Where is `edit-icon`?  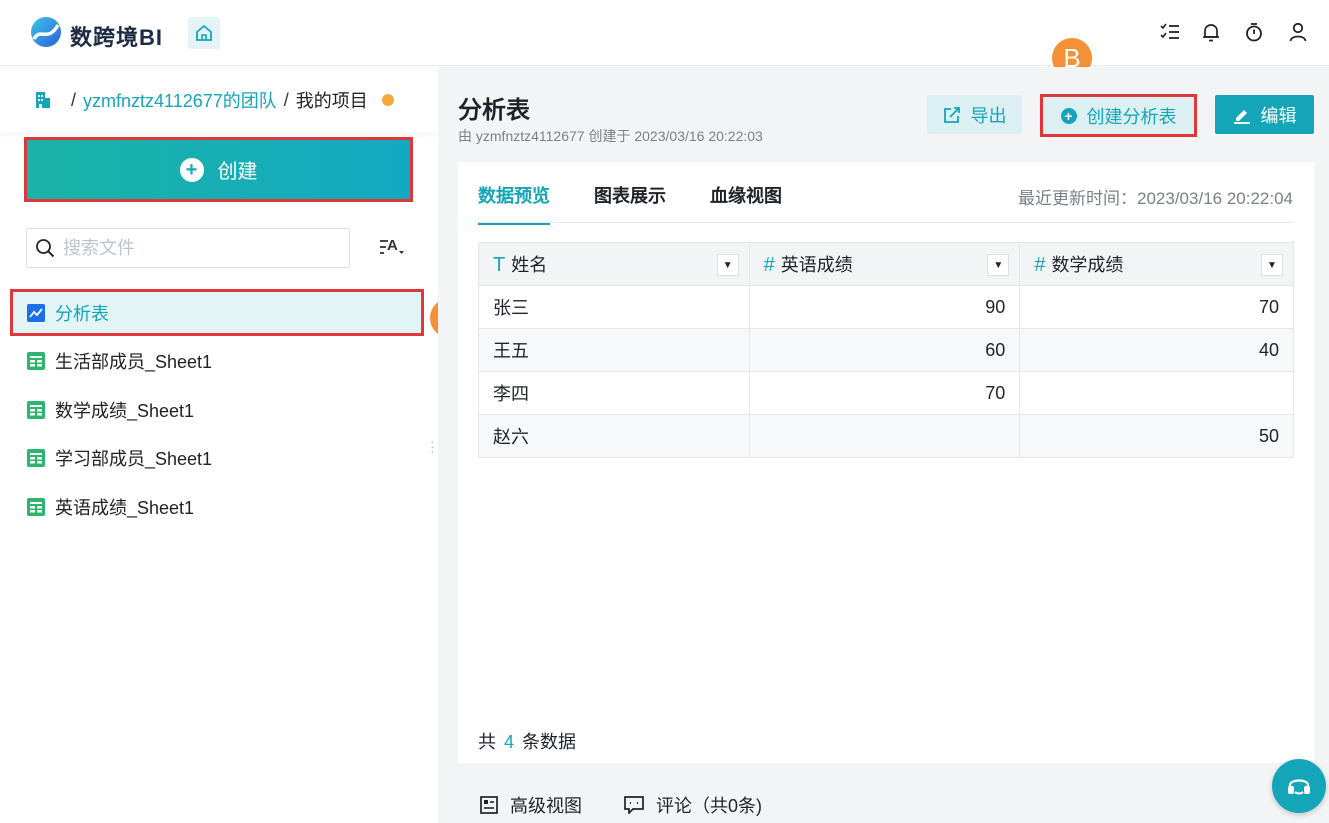
edit-icon is located at coordinates (1241, 116).